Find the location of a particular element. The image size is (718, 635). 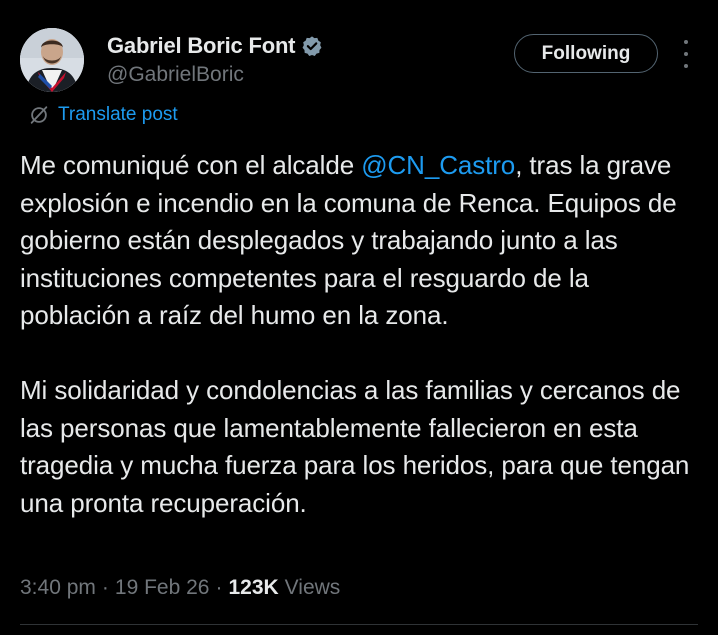

post-meta: 3:40 pm · 19 Feb 26 · 123K Views is located at coordinates (180, 588).